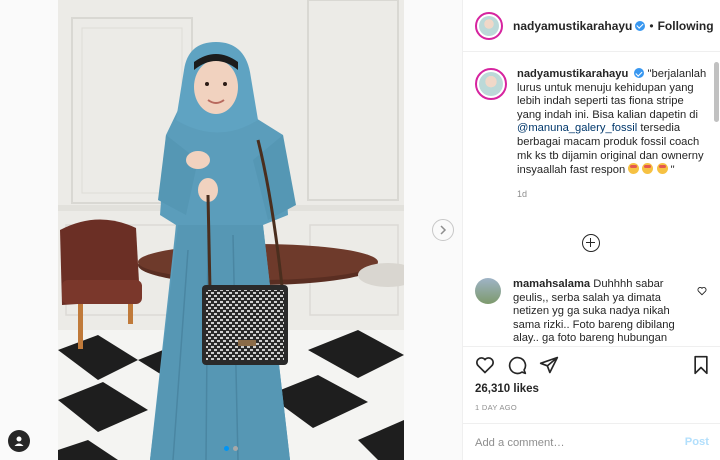 Image resolution: width=720 pixels, height=460 pixels. I want to click on carousel-dot-active, so click(226, 448).